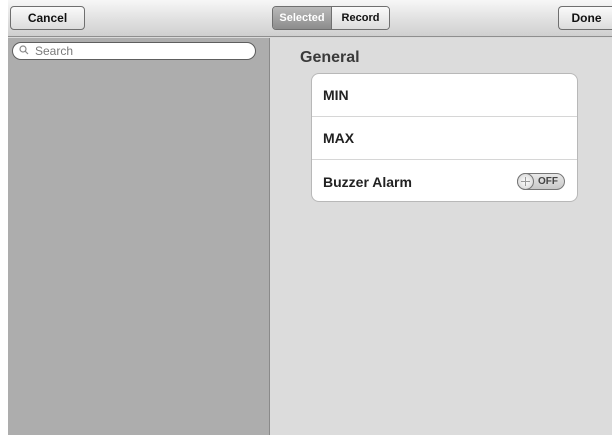 This screenshot has height=435, width=612. Describe the element at coordinates (585, 18) in the screenshot. I see `done-button: Done` at that location.